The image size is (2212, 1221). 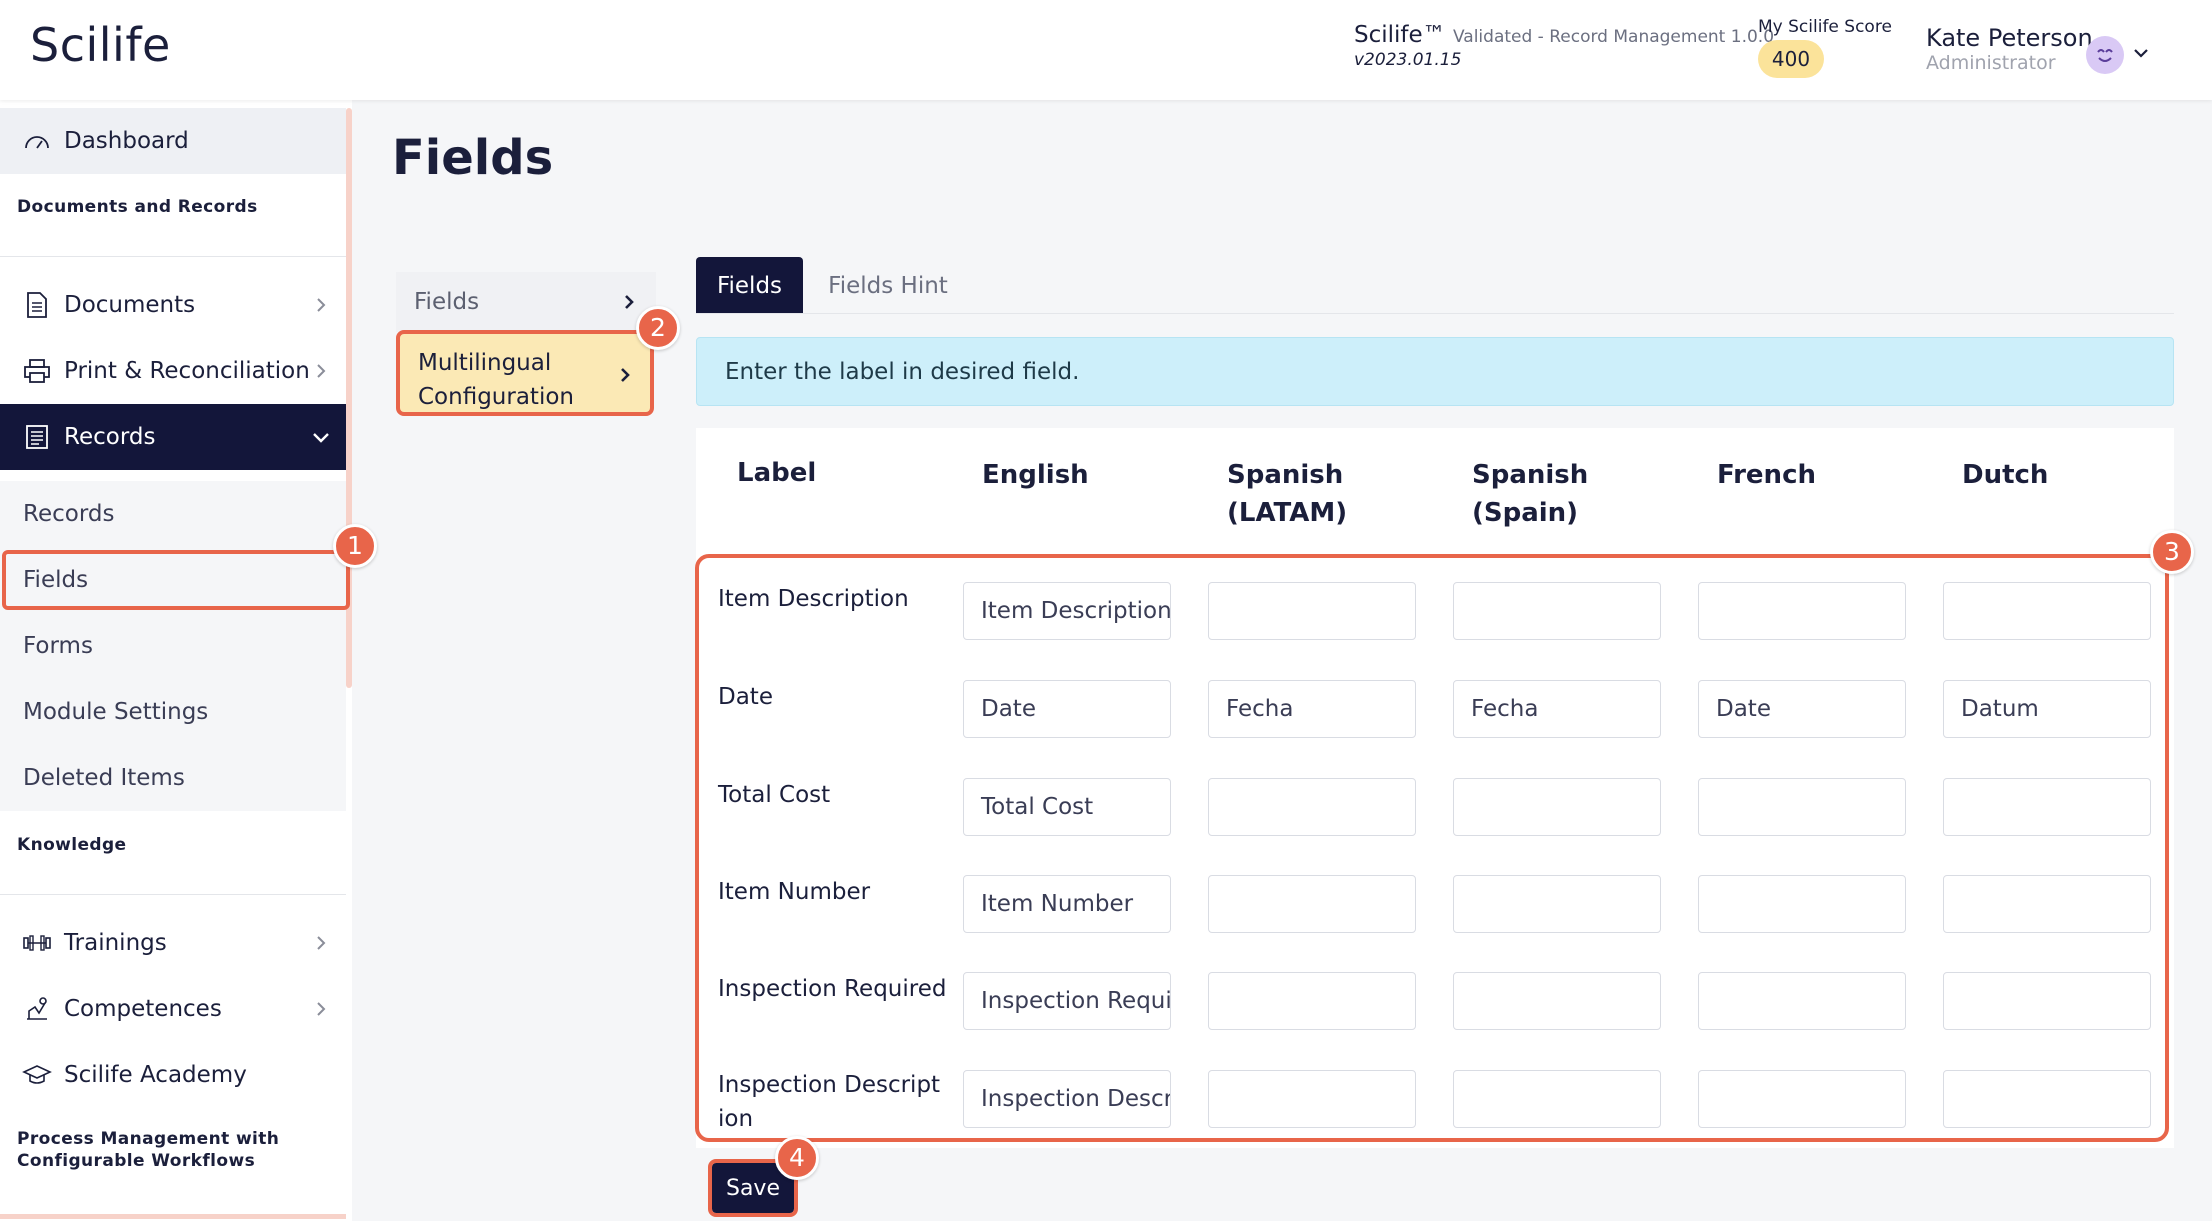 What do you see at coordinates (72, 845) in the screenshot?
I see `sidebar-section-knowledge: Knowledge` at bounding box center [72, 845].